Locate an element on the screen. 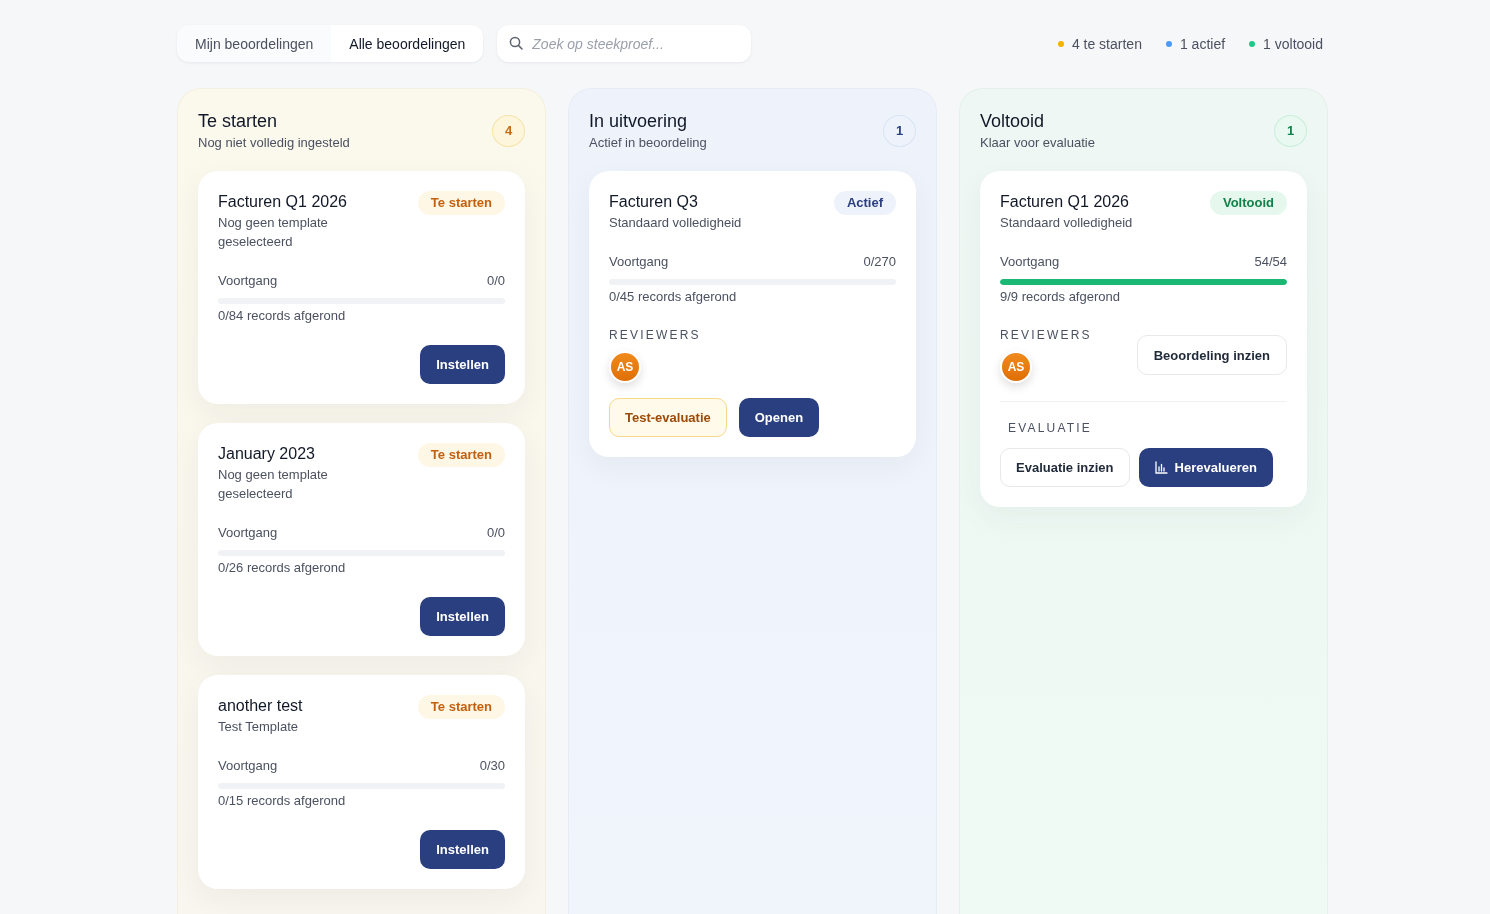  action-button: Beoordeling inzien is located at coordinates (1211, 355).